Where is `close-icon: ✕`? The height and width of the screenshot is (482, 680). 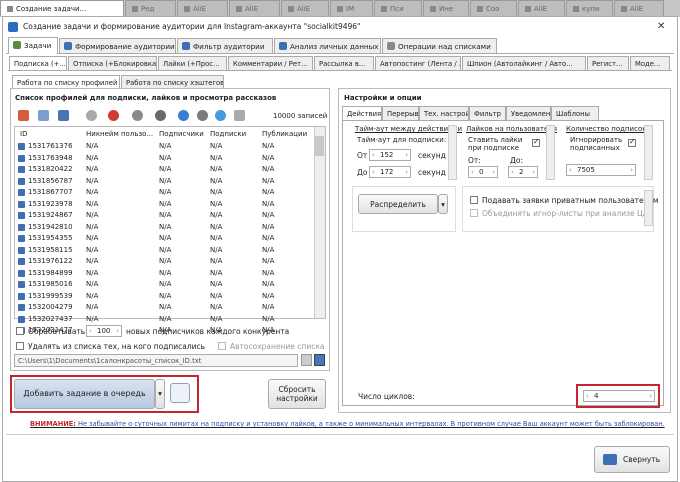 close-icon: ✕ is located at coordinates (661, 26).